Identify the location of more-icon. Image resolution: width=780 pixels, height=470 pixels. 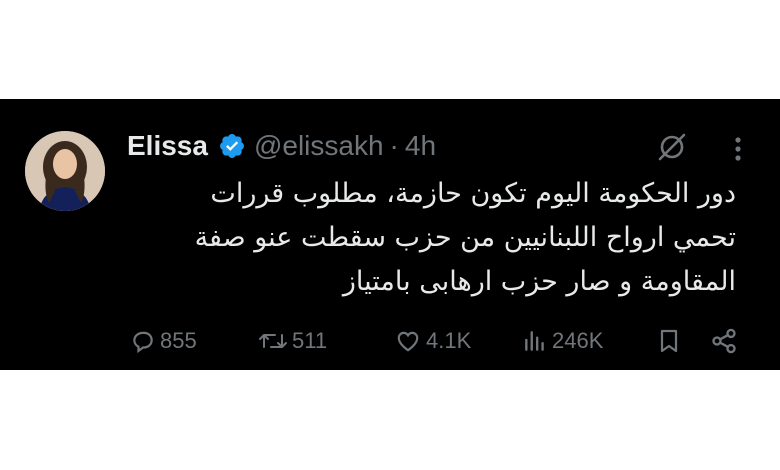
(738, 151).